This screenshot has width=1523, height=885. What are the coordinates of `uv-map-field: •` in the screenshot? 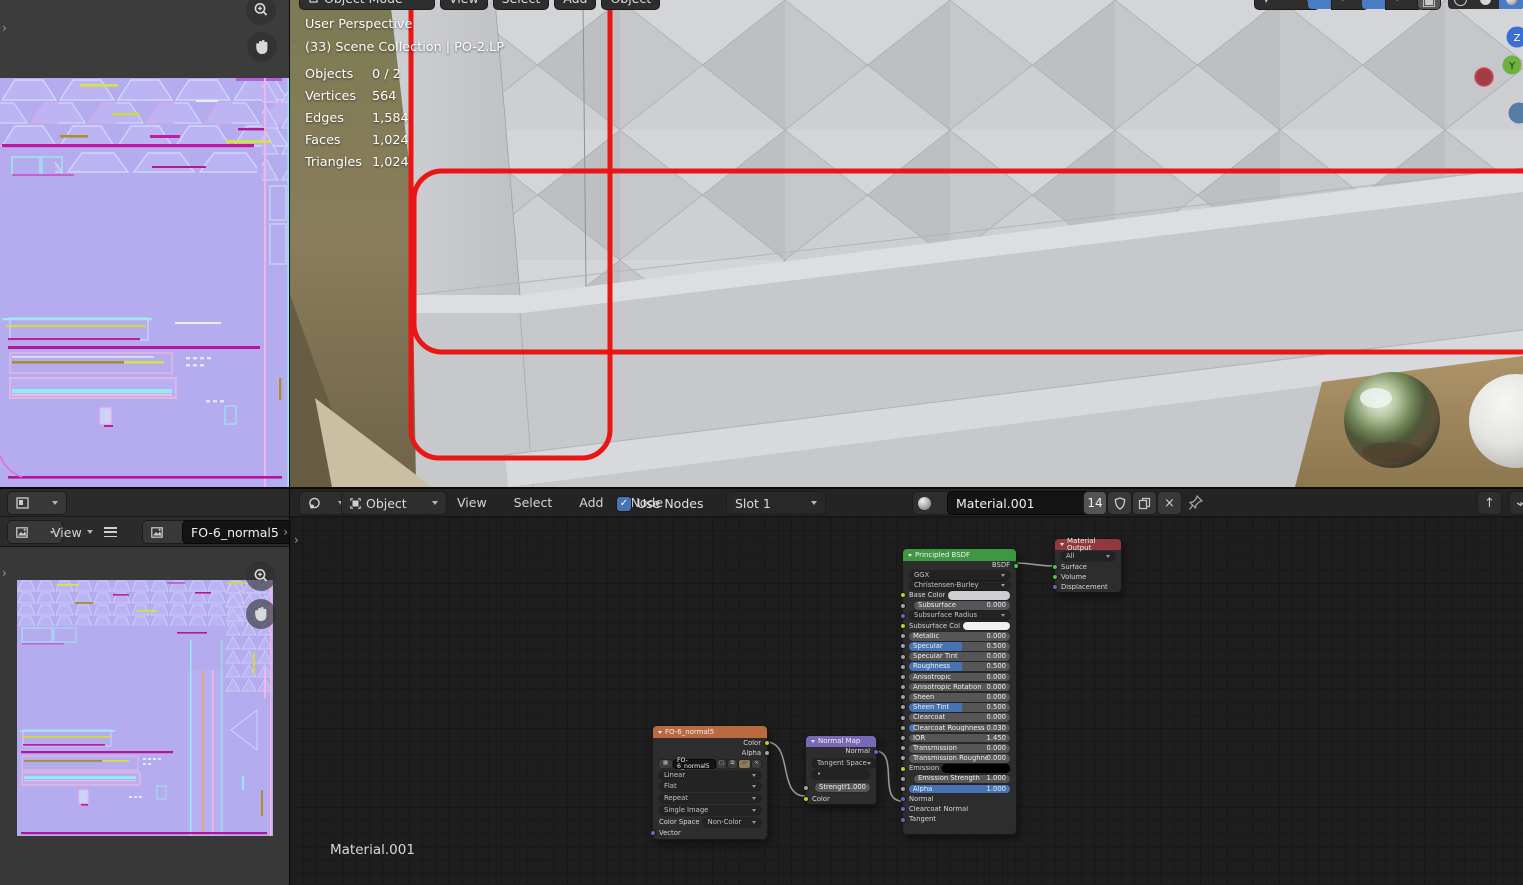 It's located at (841, 775).